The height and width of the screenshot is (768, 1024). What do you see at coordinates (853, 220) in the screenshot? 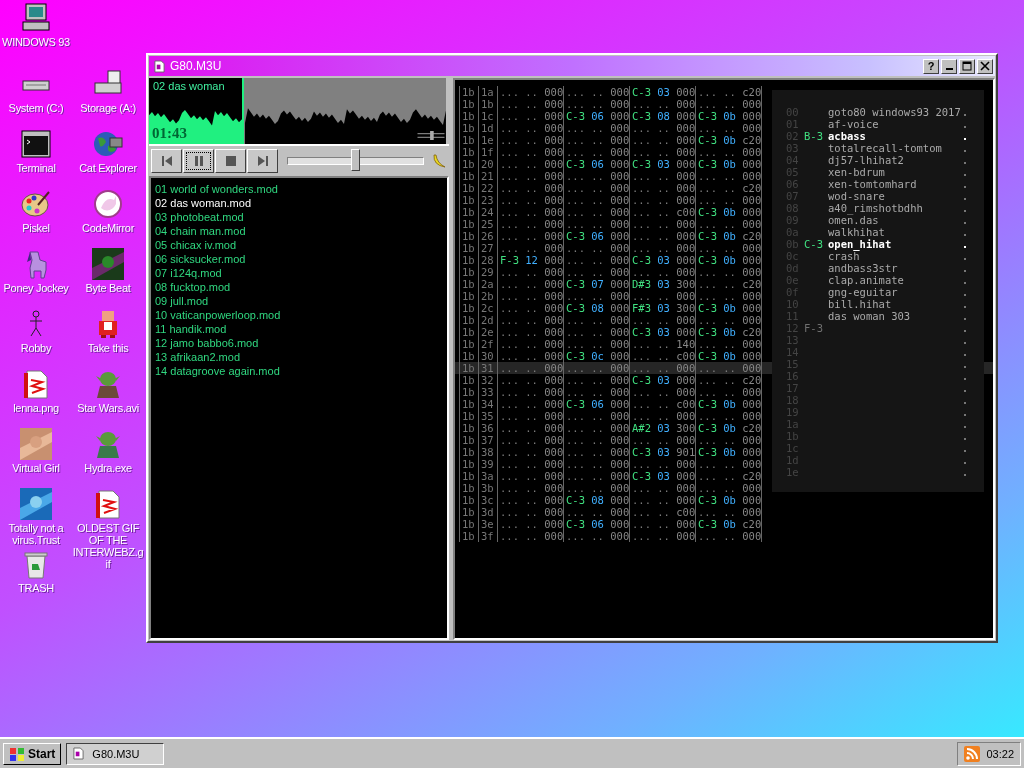
I see `instrument-name: omen.das` at bounding box center [853, 220].